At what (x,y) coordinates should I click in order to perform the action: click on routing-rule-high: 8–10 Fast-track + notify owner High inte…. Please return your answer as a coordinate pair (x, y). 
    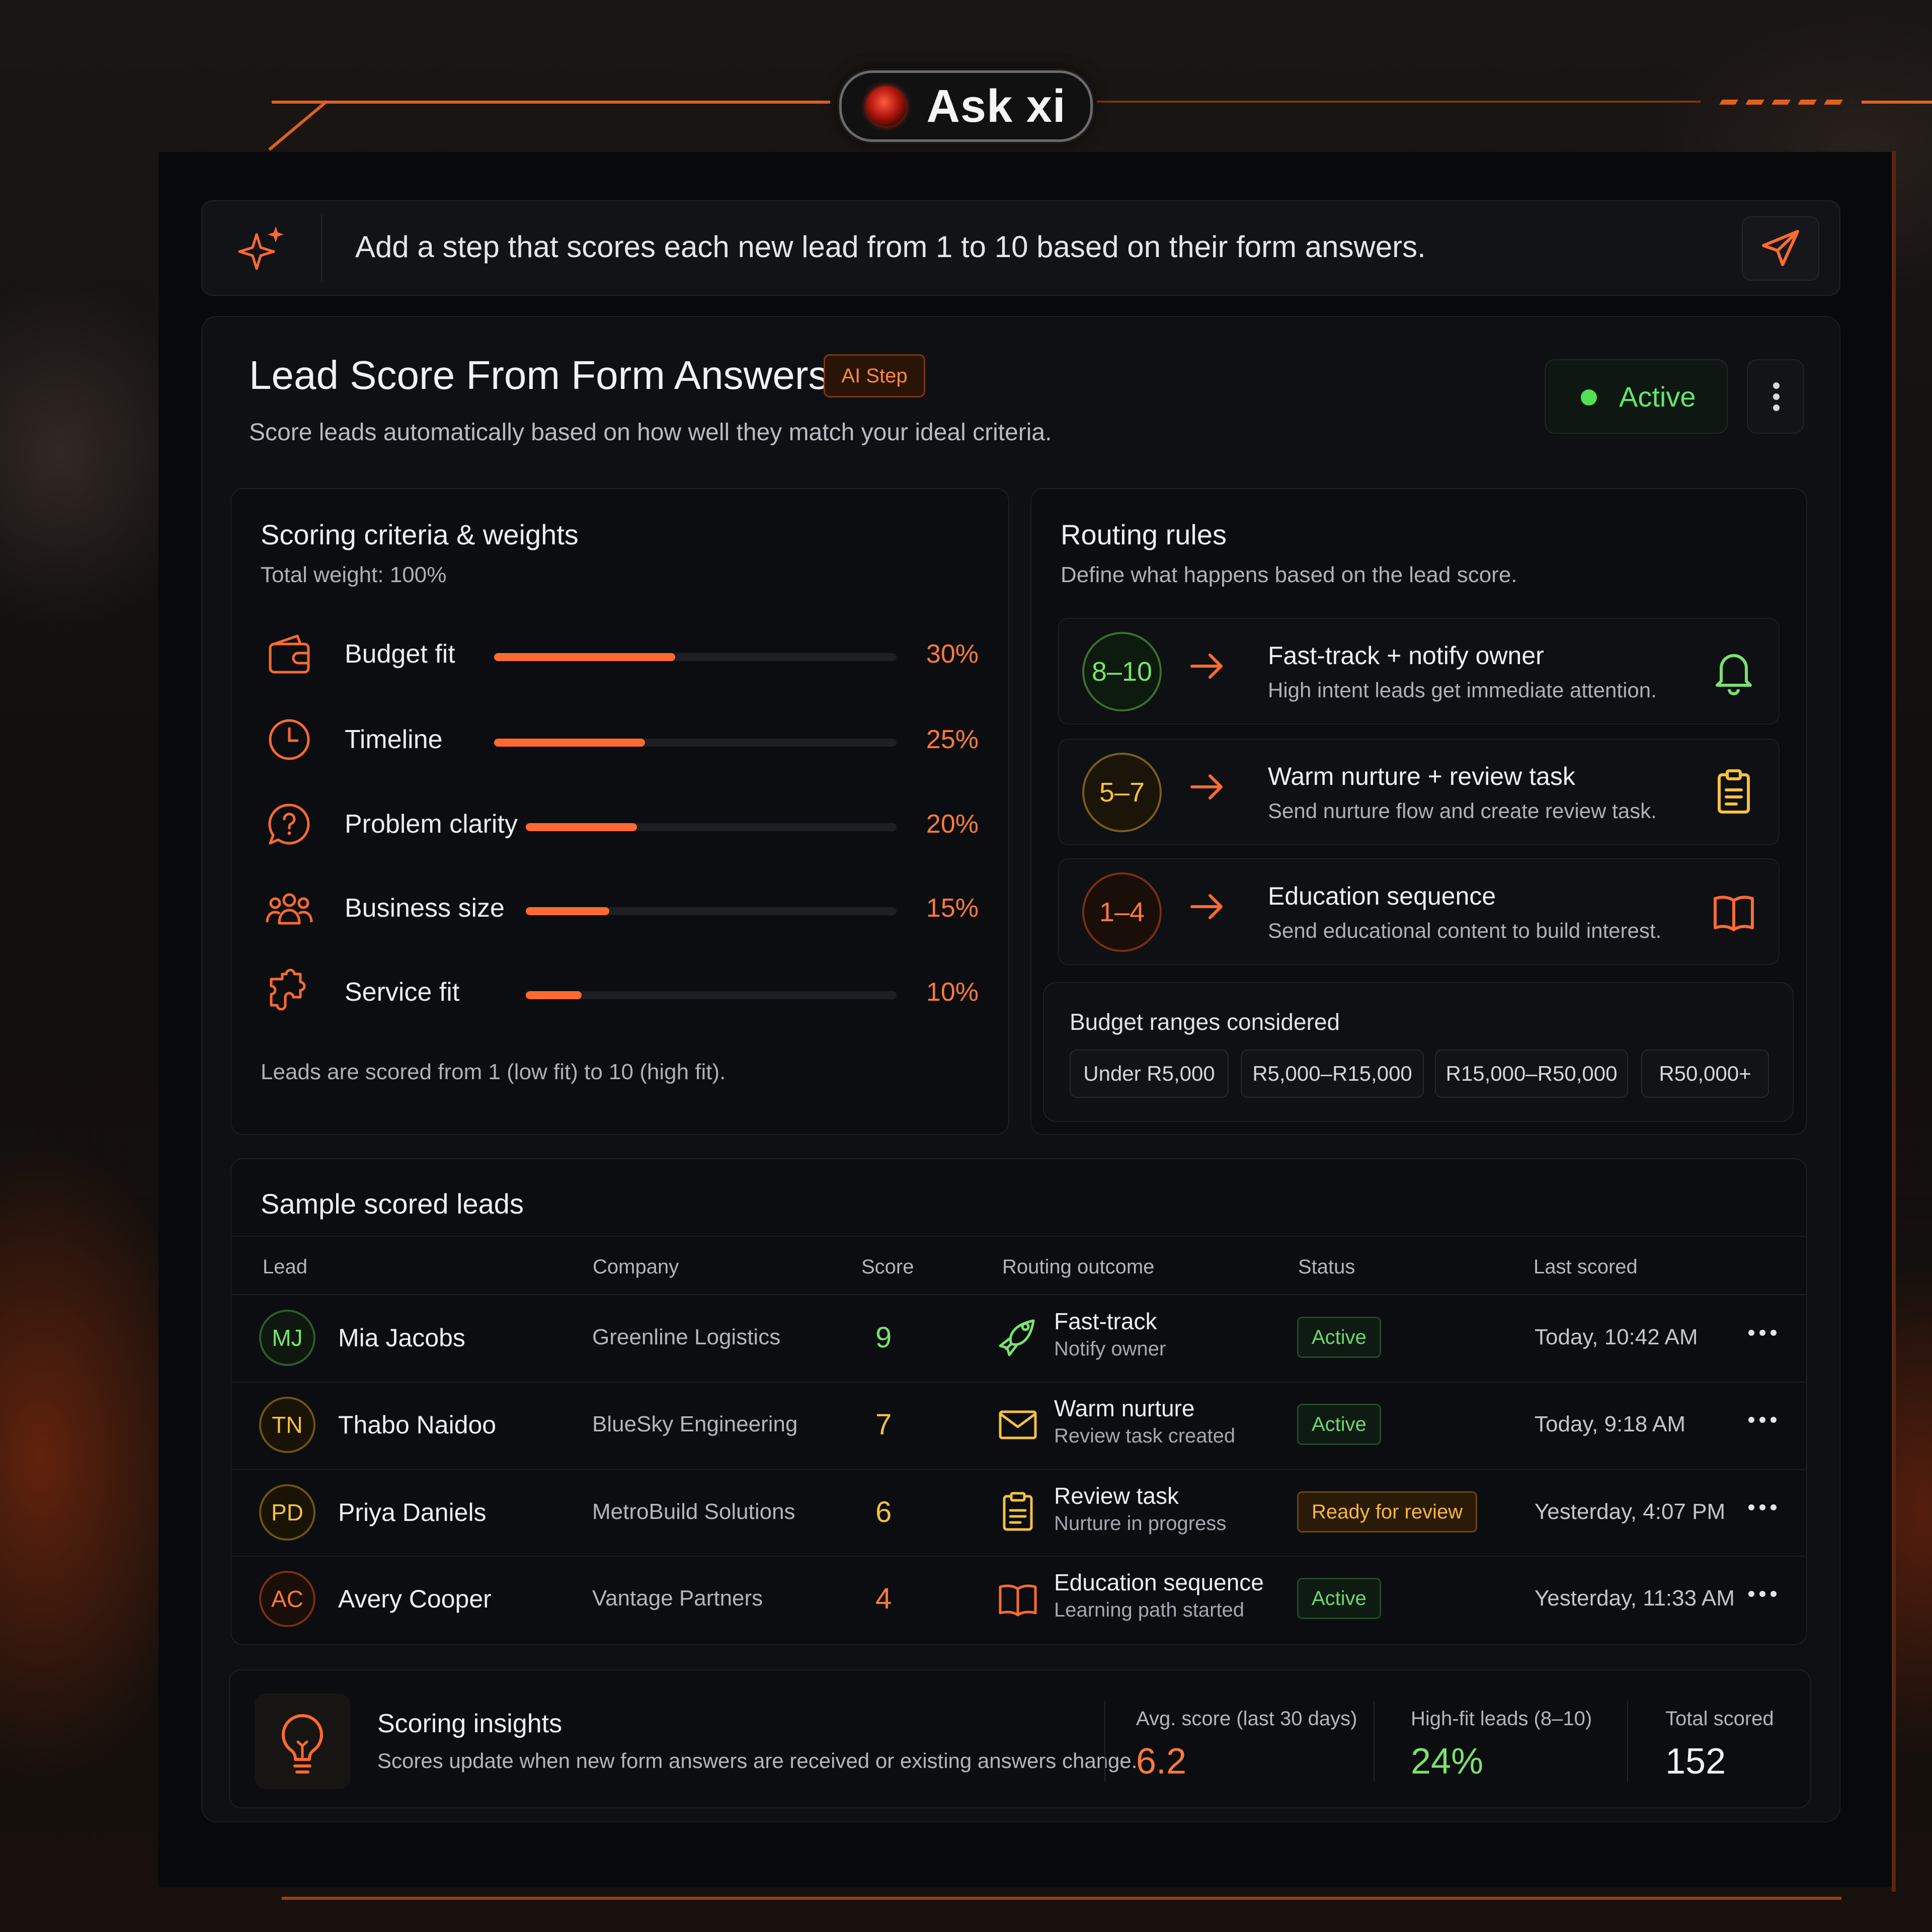
    Looking at the image, I should click on (1419, 671).